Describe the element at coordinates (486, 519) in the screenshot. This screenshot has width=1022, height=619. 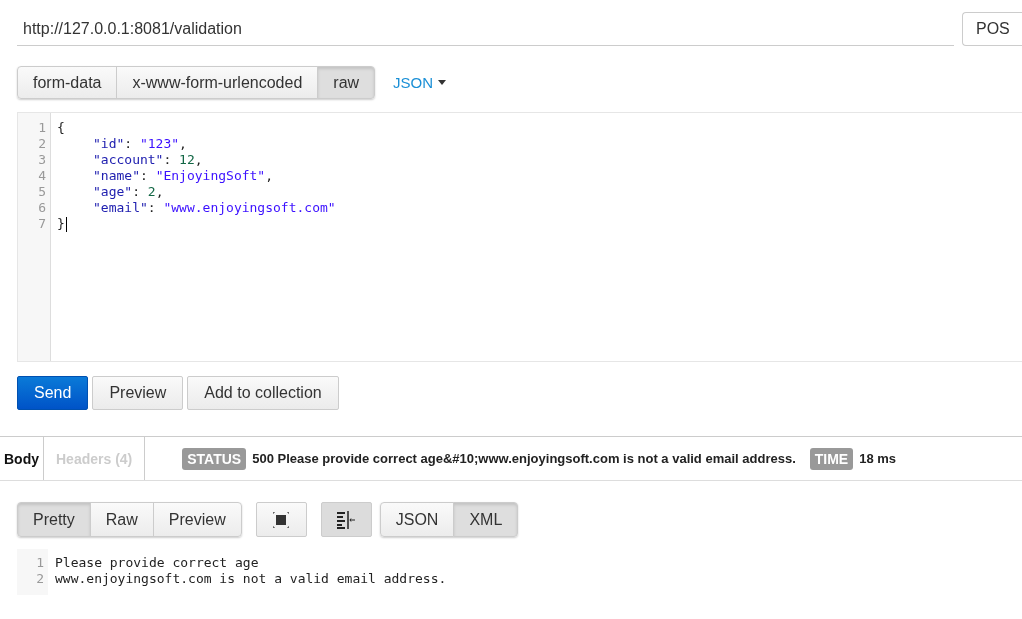
I see `format-tab: XML` at that location.